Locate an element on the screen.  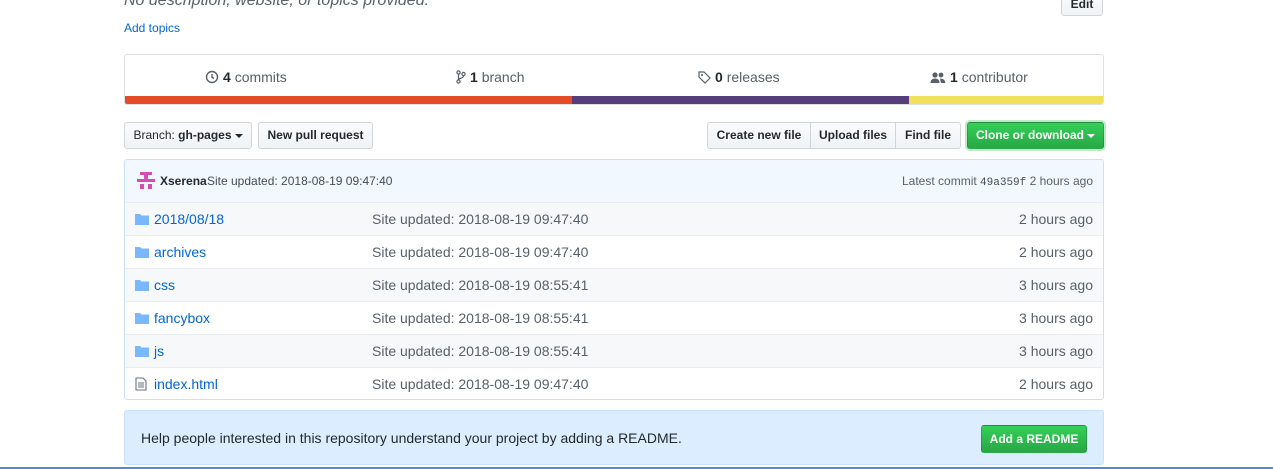
commits-link: 4 commits is located at coordinates (246, 77).